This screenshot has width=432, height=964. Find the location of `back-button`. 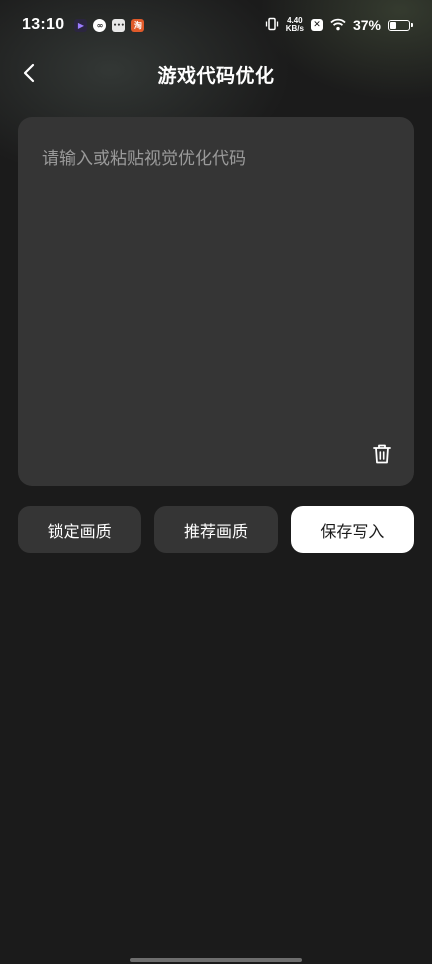

back-button is located at coordinates (29, 73).